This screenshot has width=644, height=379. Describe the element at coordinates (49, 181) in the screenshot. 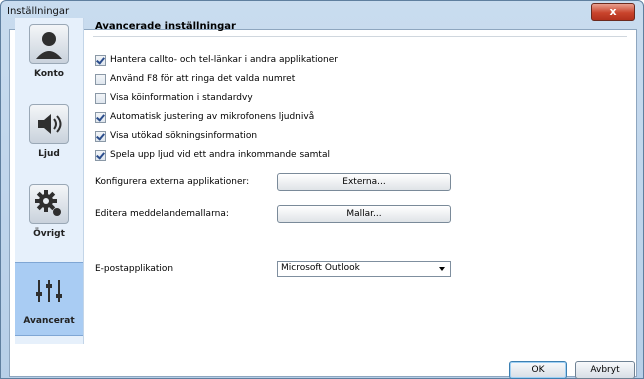

I see `sidebar: Konto Ljud Övrigt Avancerat` at that location.